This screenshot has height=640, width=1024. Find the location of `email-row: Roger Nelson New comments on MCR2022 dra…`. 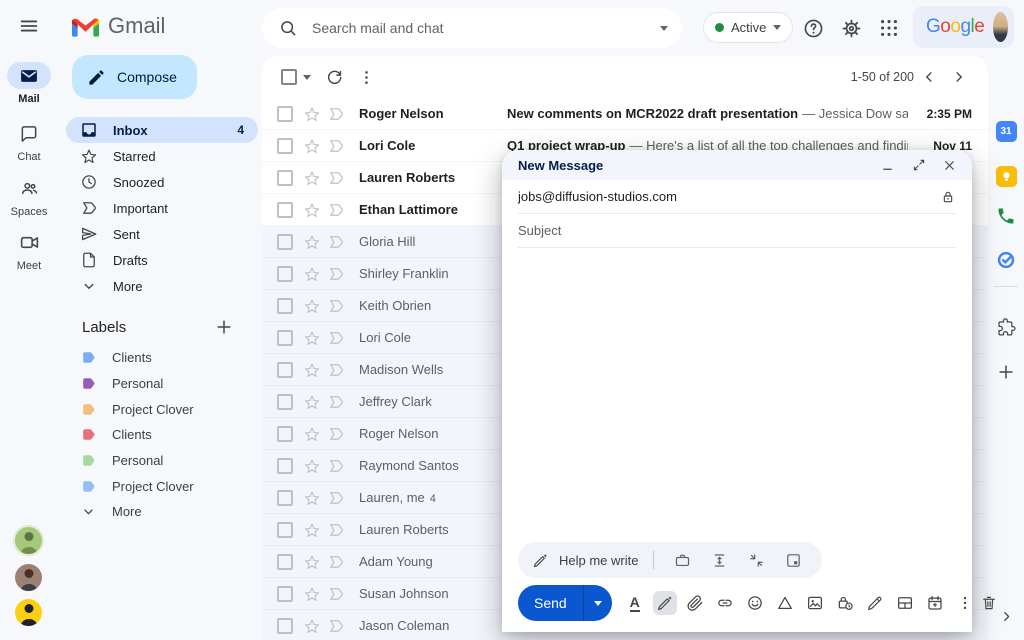

email-row: Roger Nelson New comments on MCR2022 dra… is located at coordinates (625, 114).